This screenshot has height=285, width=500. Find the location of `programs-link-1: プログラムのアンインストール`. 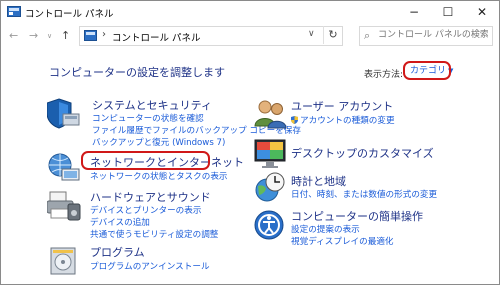

programs-link-1: プログラムのアンインストール is located at coordinates (150, 266).